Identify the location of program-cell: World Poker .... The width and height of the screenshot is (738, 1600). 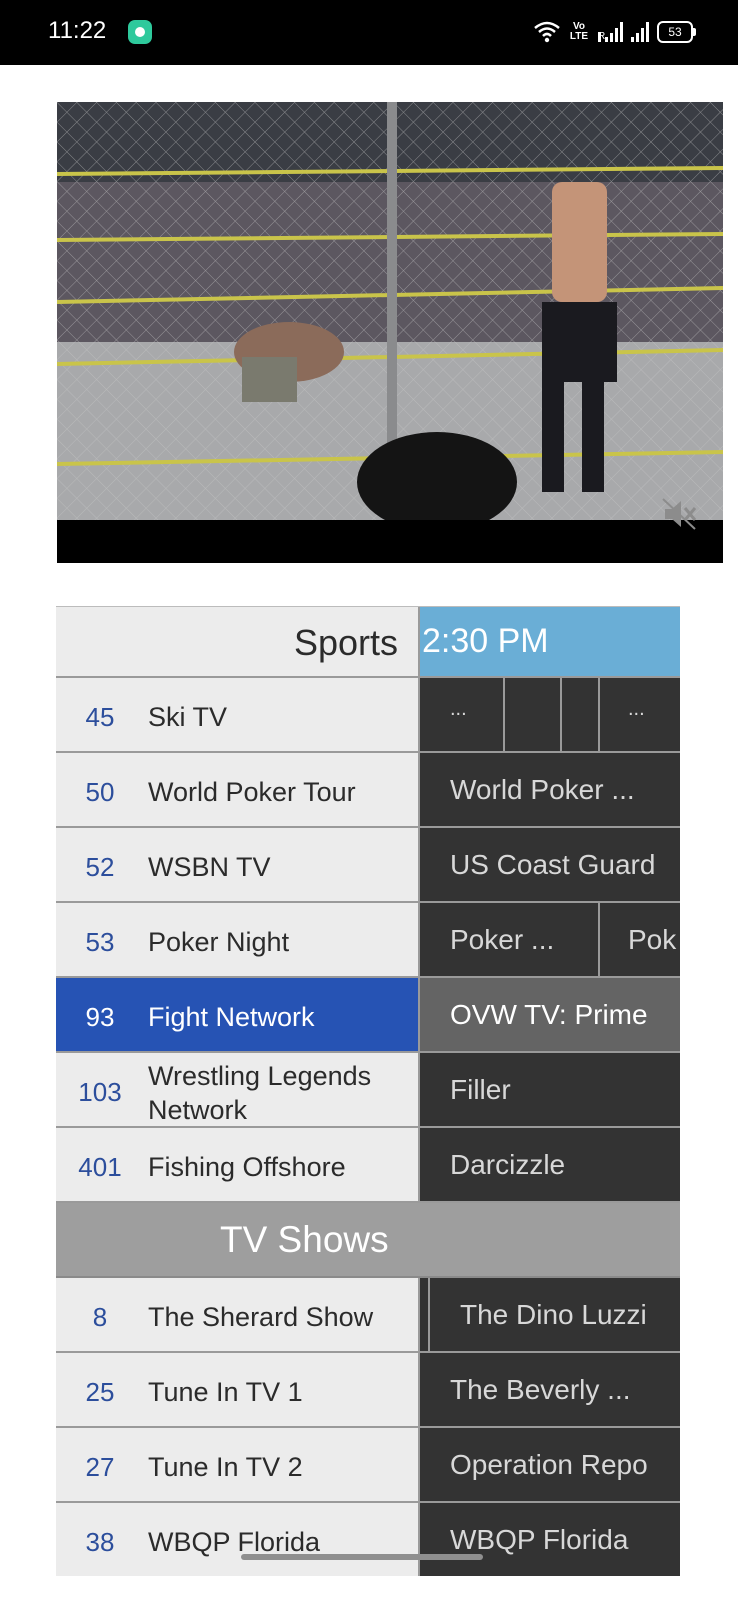
(550, 789).